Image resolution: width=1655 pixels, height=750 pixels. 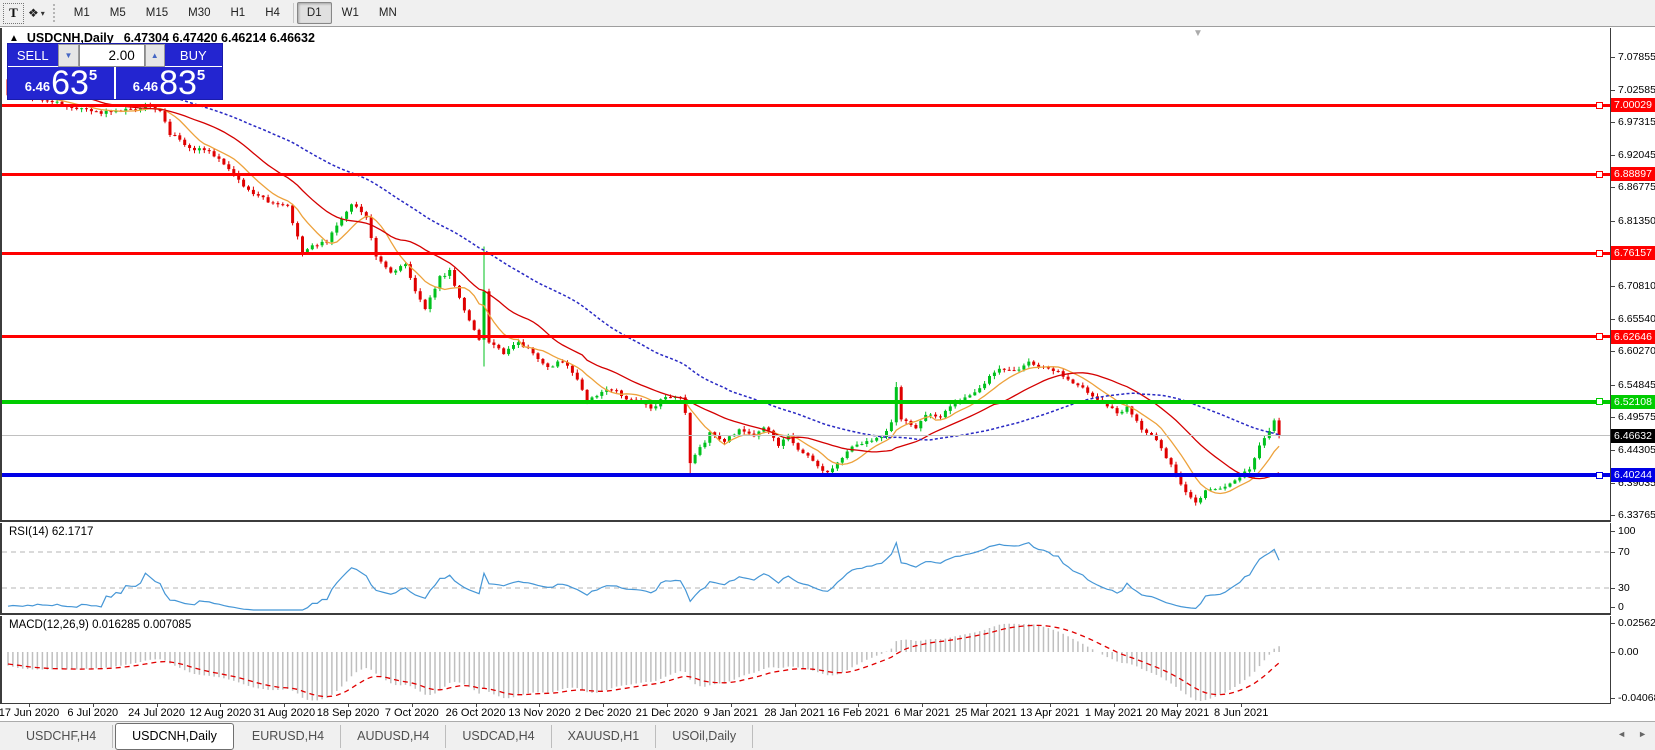 I want to click on chart-tab-audusd: AUDUSD,H4, so click(x=394, y=736).